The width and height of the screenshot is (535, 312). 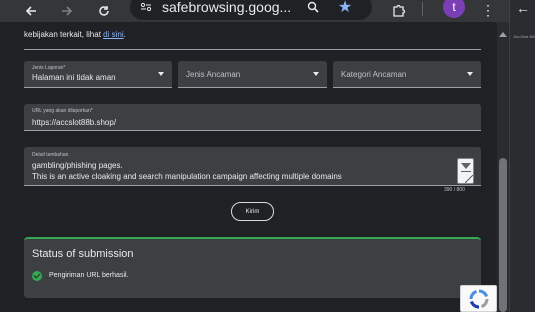 What do you see at coordinates (454, 9) in the screenshot?
I see `profile-avatar: t` at bounding box center [454, 9].